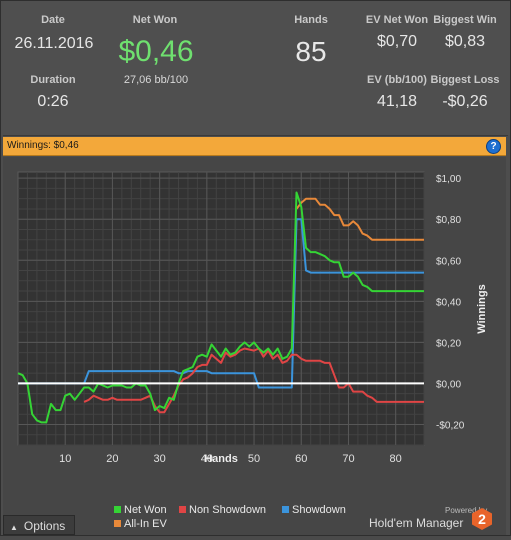  What do you see at coordinates (465, 101) in the screenshot?
I see `biggest-loss-value: -$0,26` at bounding box center [465, 101].